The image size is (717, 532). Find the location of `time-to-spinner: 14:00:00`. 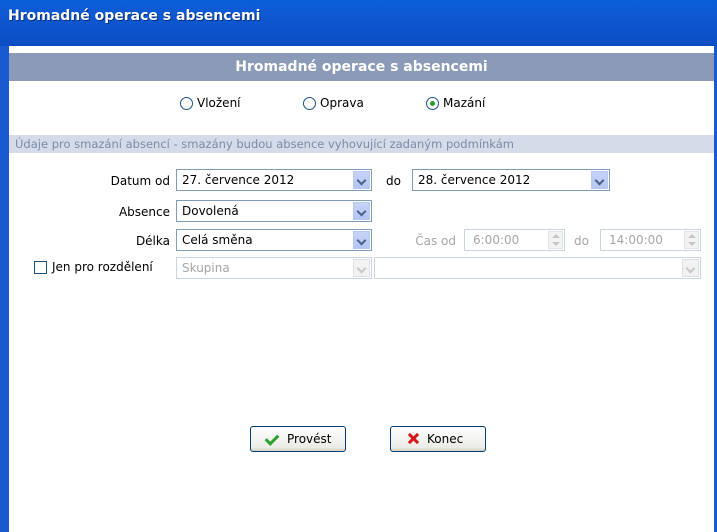

time-to-spinner: 14:00:00 is located at coordinates (650, 240).